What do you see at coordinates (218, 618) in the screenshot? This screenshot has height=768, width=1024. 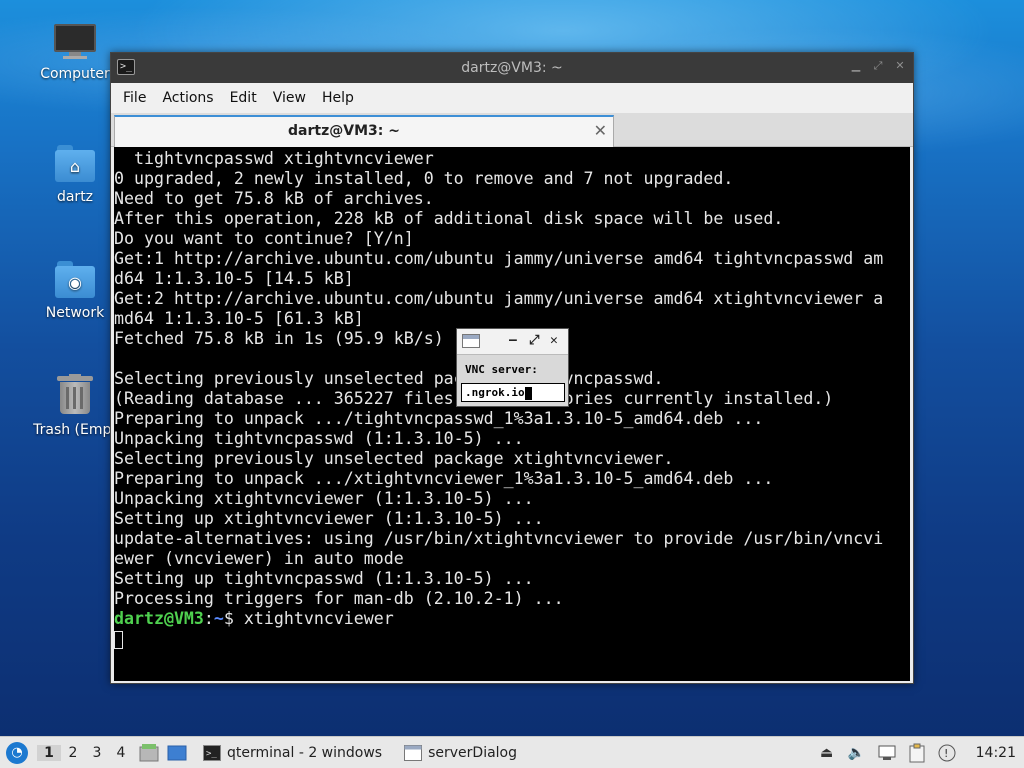 I see `prompt-path: ~` at bounding box center [218, 618].